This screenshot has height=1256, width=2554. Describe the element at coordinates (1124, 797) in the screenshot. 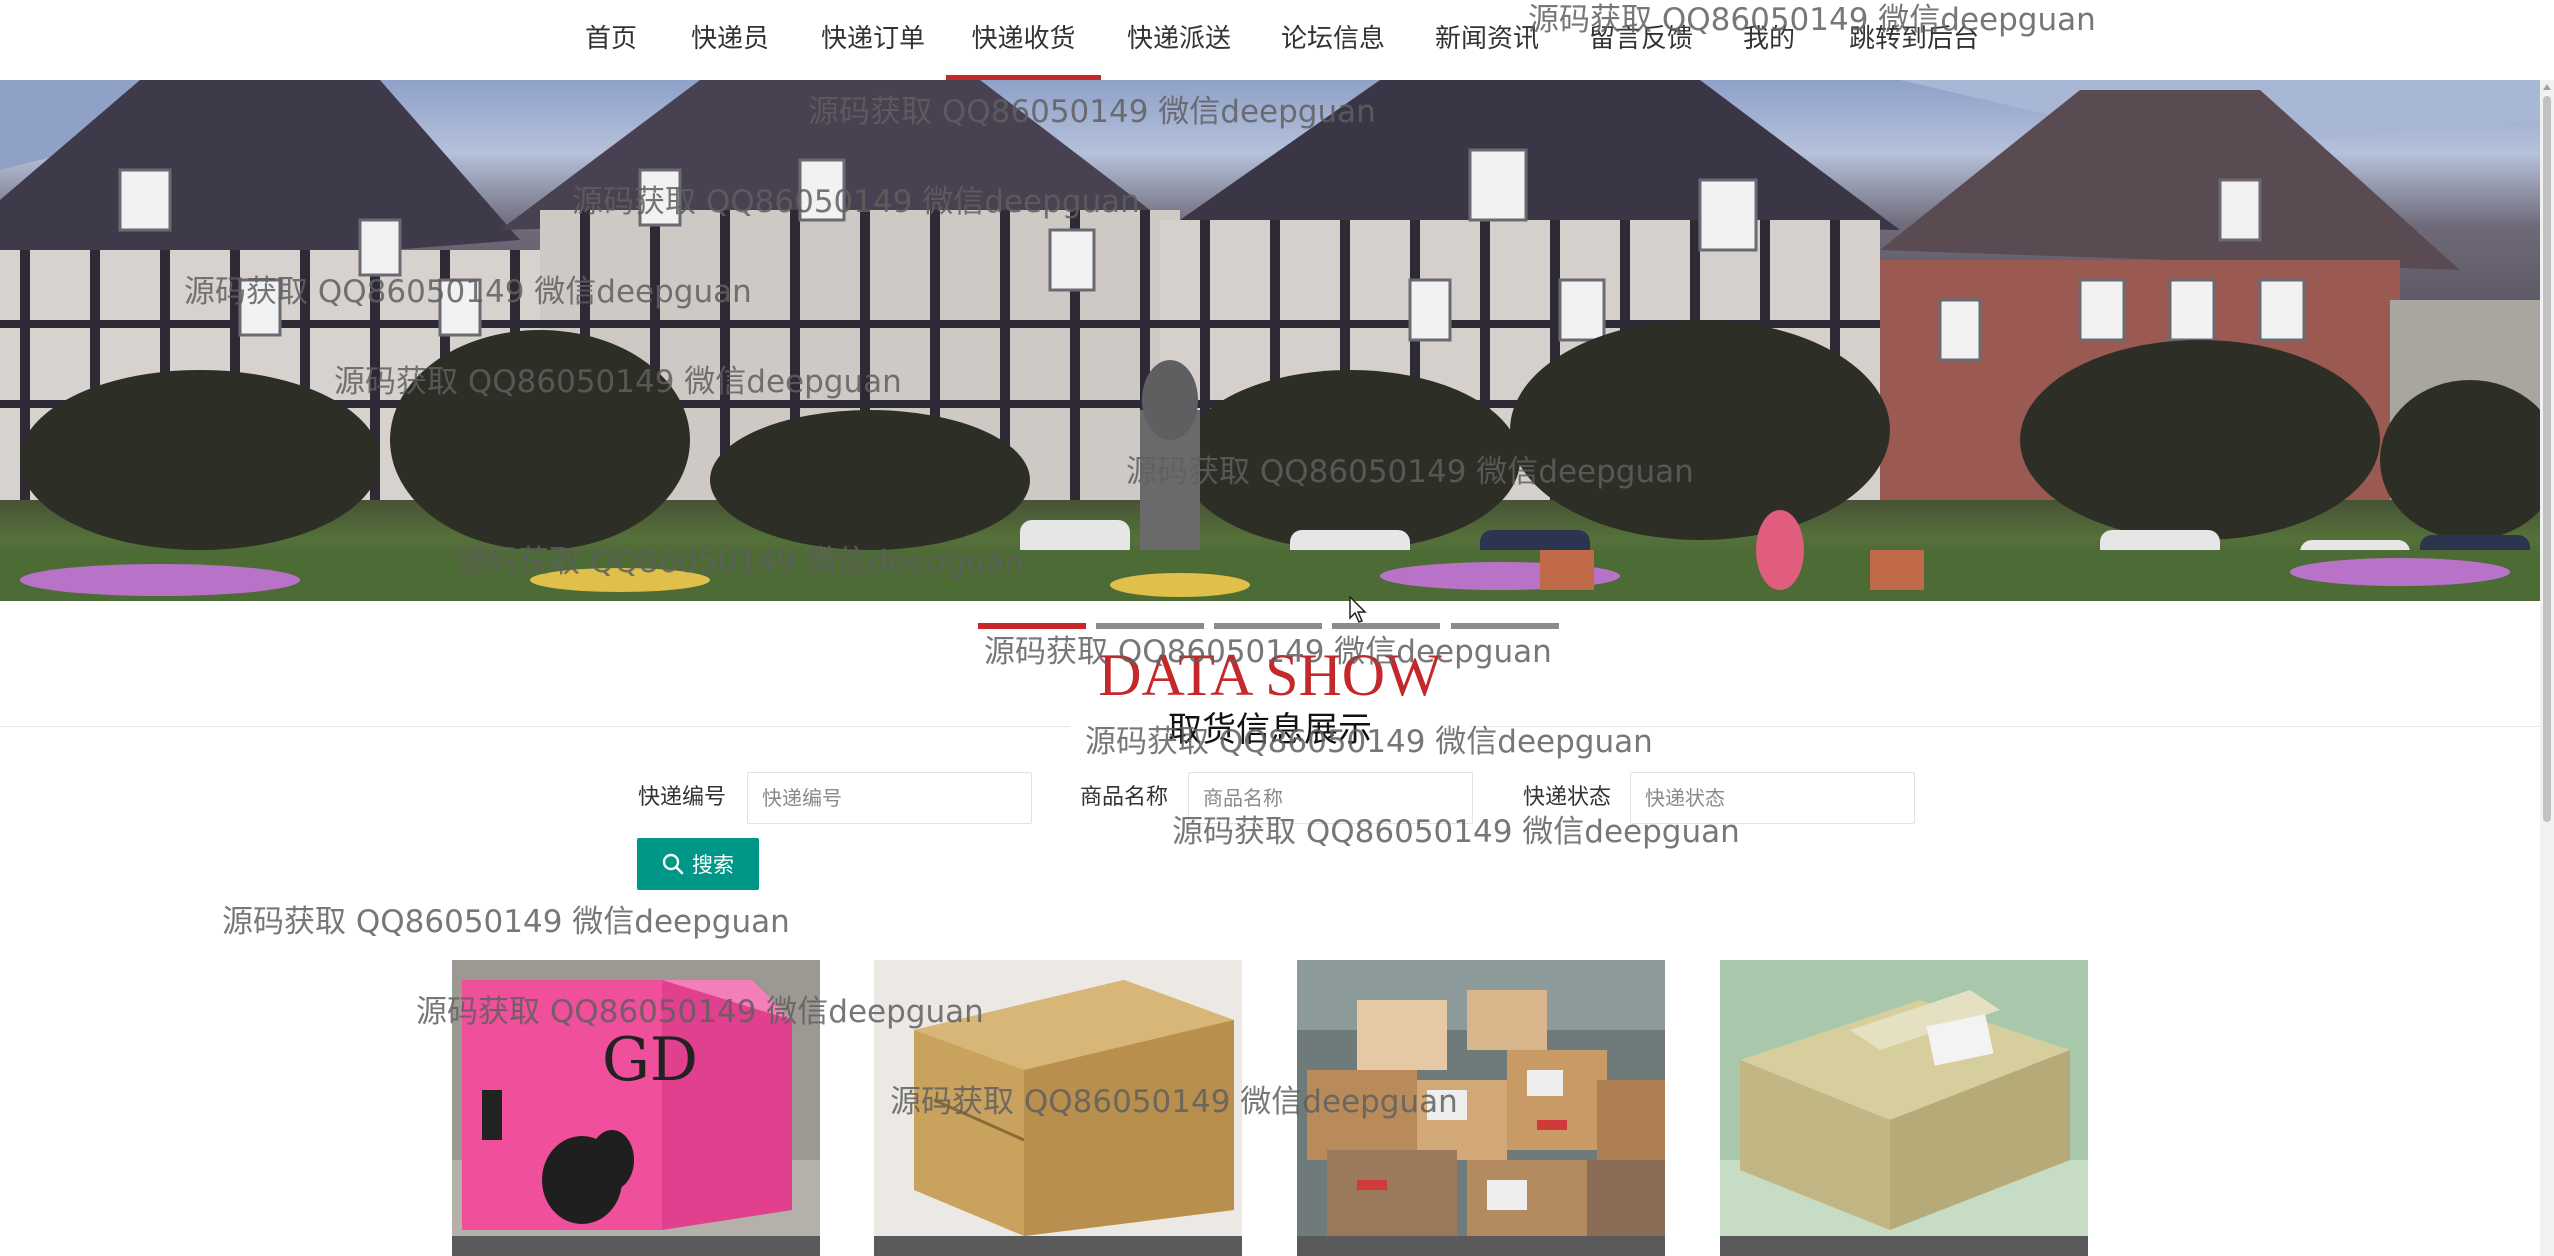

I see `product-name-label: 商品名称` at that location.